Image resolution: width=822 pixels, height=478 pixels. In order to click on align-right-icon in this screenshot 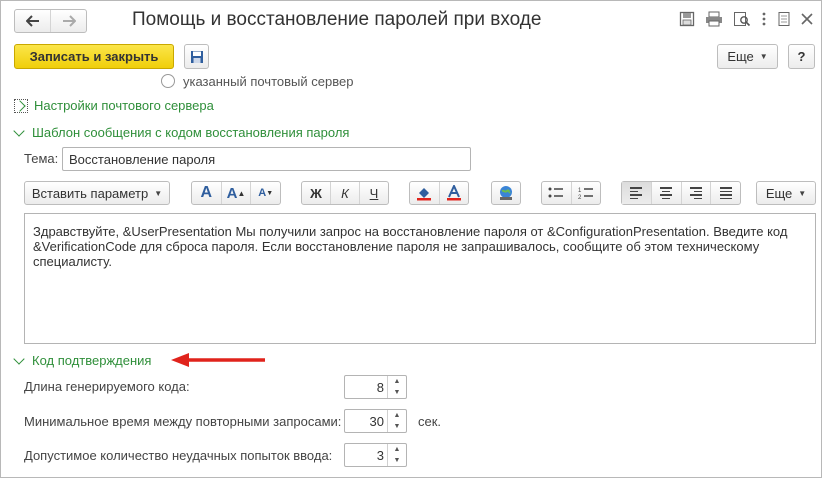, I will do `click(697, 193)`.